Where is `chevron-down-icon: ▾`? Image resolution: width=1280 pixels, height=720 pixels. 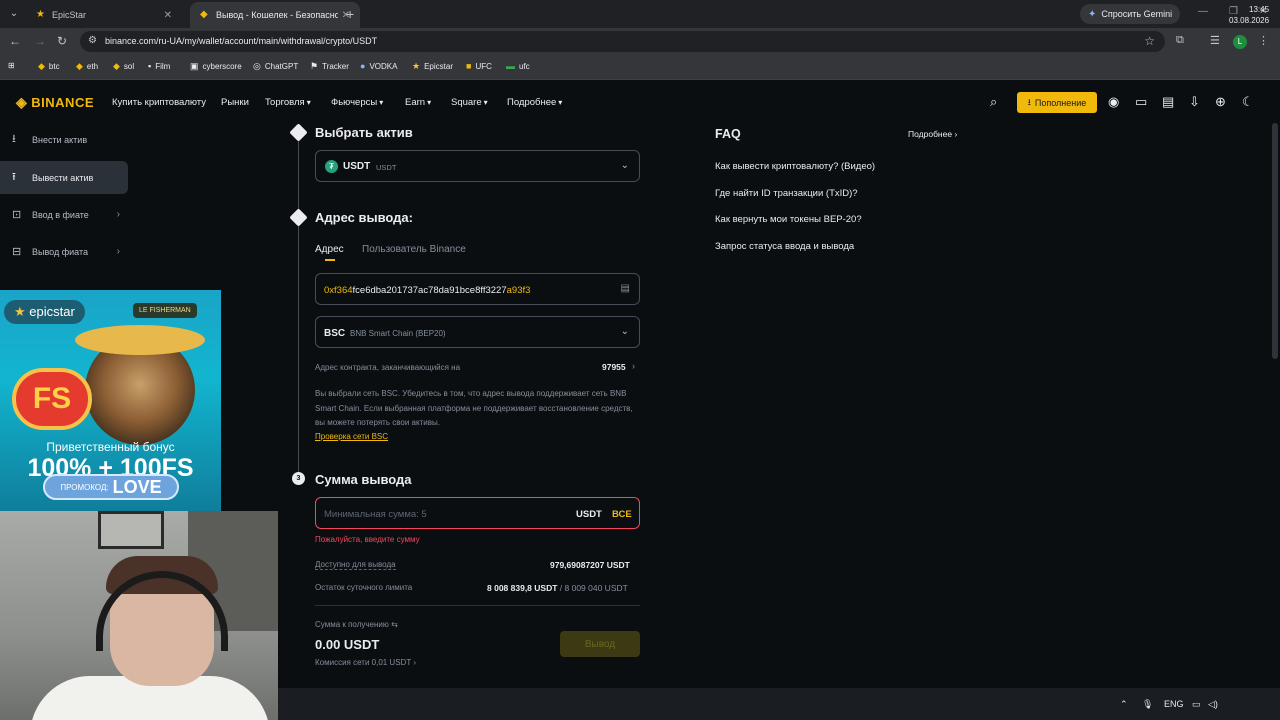 chevron-down-icon: ▾ is located at coordinates (429, 102).